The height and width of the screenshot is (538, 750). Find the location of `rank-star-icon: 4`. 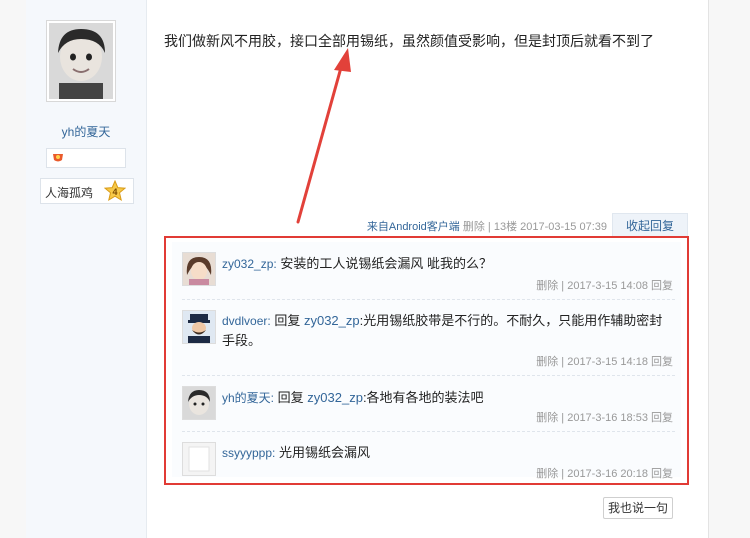

rank-star-icon: 4 is located at coordinates (115, 191).